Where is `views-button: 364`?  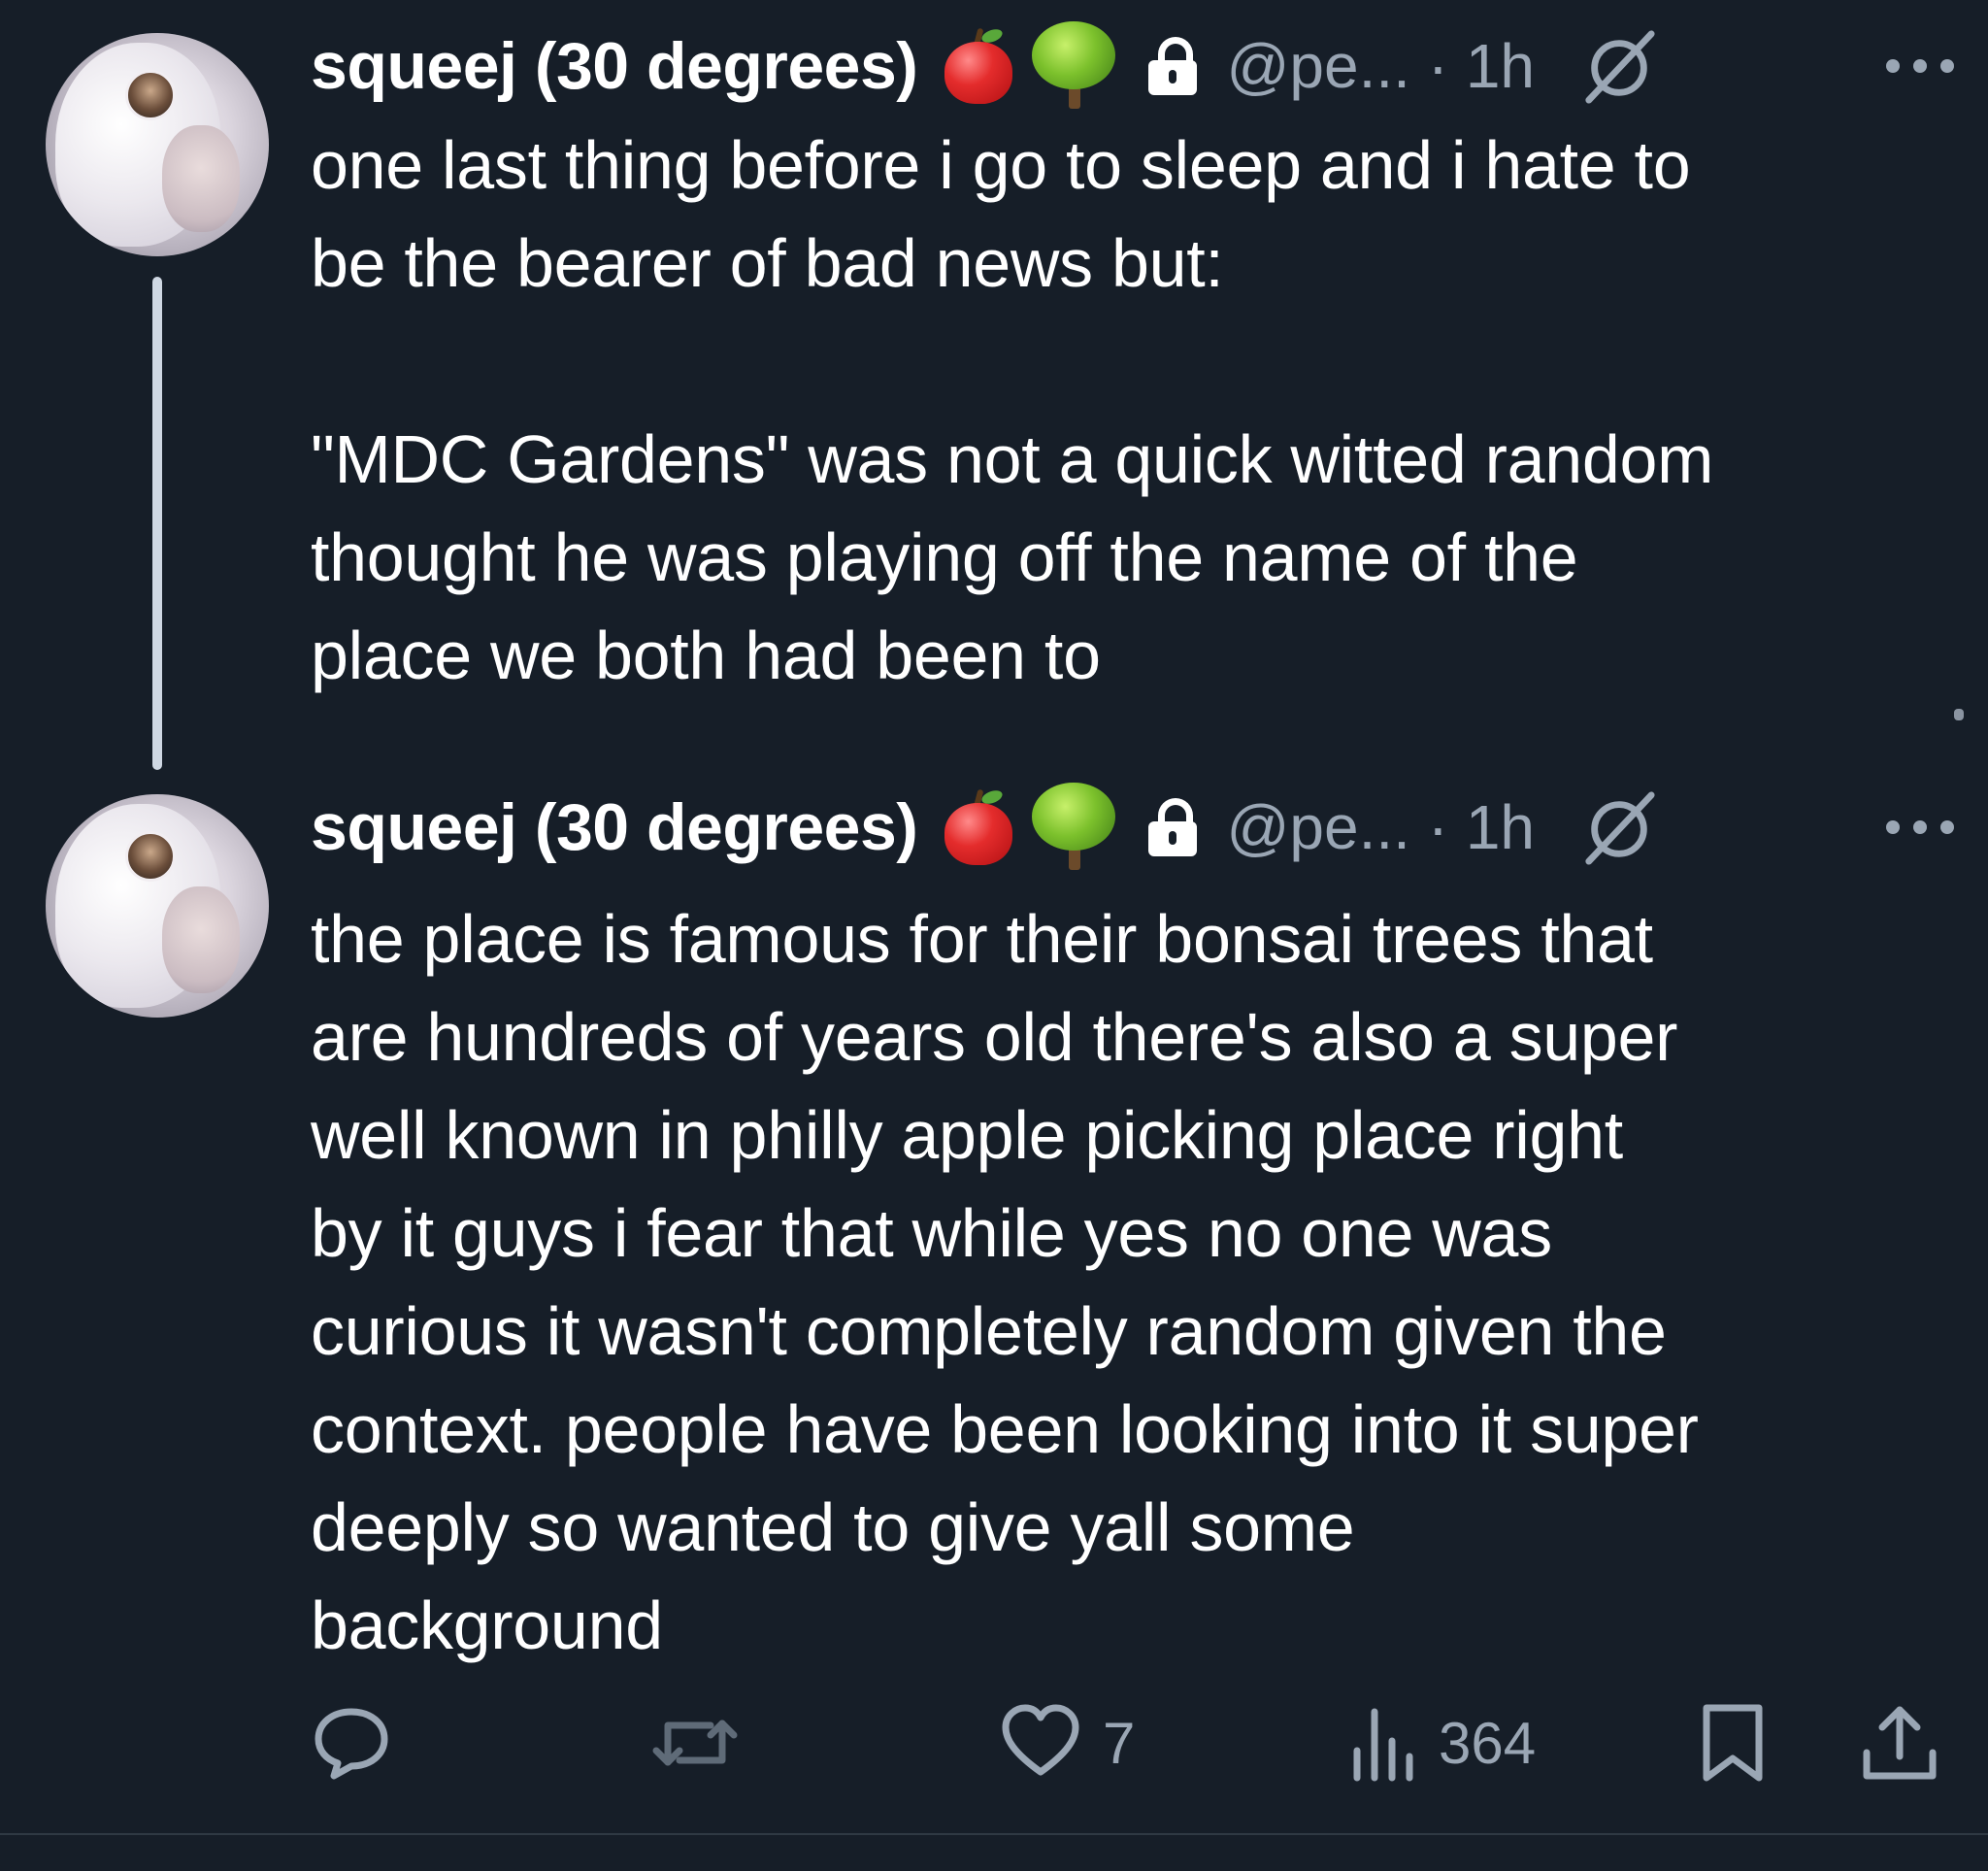 views-button: 364 is located at coordinates (1443, 1743).